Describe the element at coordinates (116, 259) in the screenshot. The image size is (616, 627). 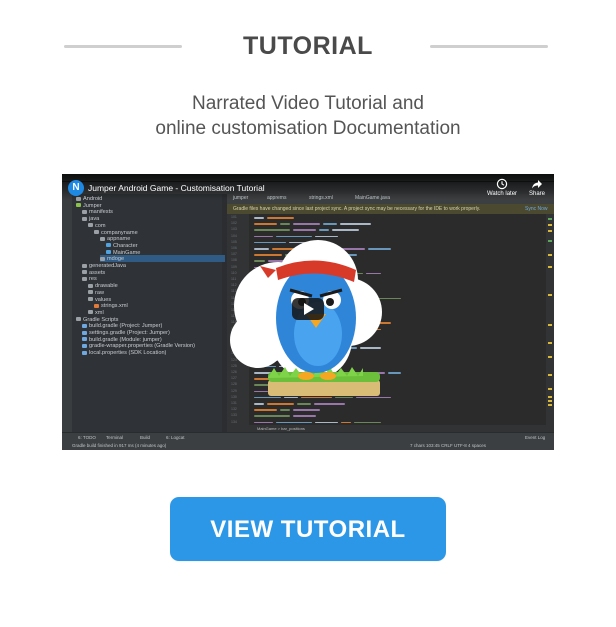
I see `tree-item-label: mdoge` at that location.